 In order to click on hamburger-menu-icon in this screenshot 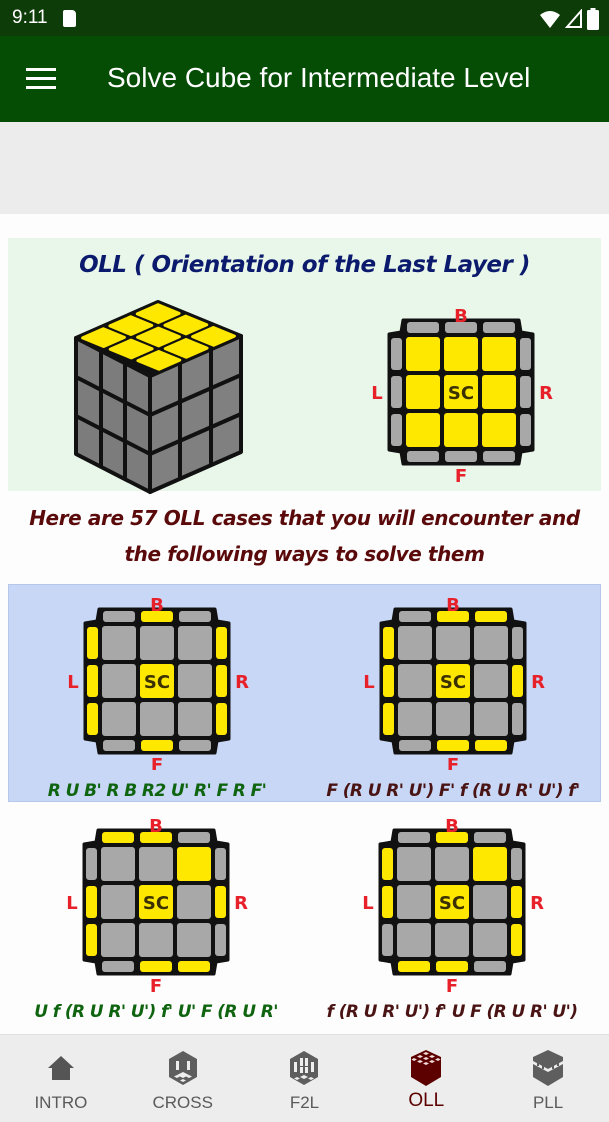, I will do `click(41, 79)`.